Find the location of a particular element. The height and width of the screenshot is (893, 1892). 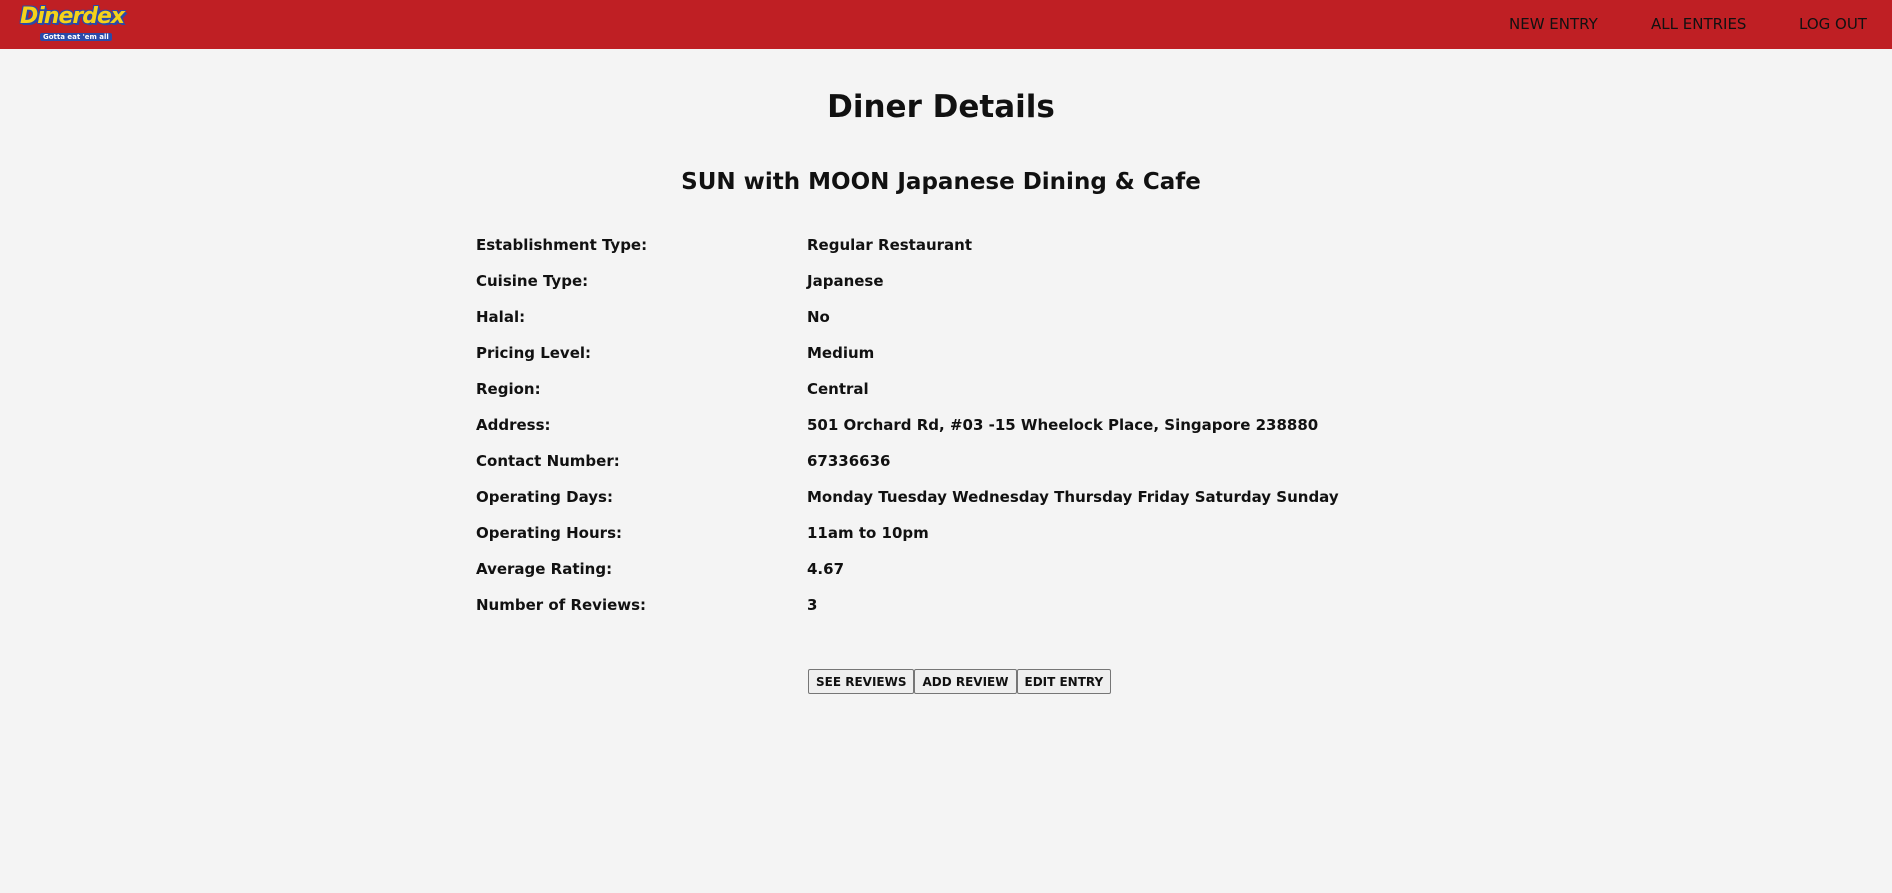

detail-row-operating-hours: Operating Hours: 11am to 10pm is located at coordinates (926, 539).